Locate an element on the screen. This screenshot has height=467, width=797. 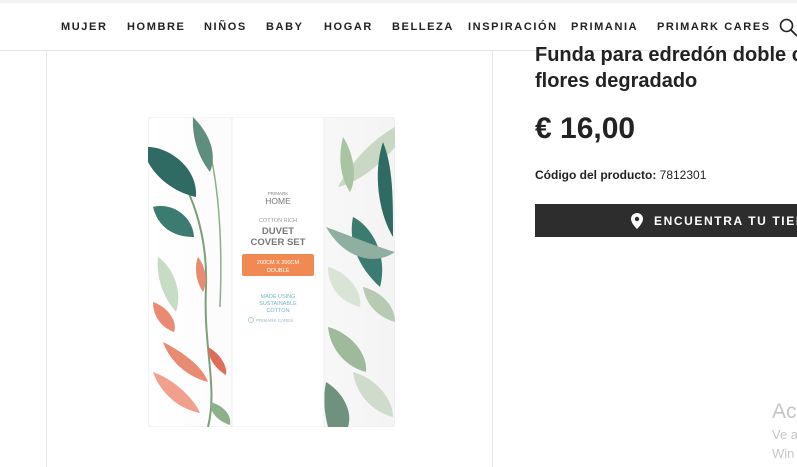
nav-item-baby: BABY is located at coordinates (285, 27).